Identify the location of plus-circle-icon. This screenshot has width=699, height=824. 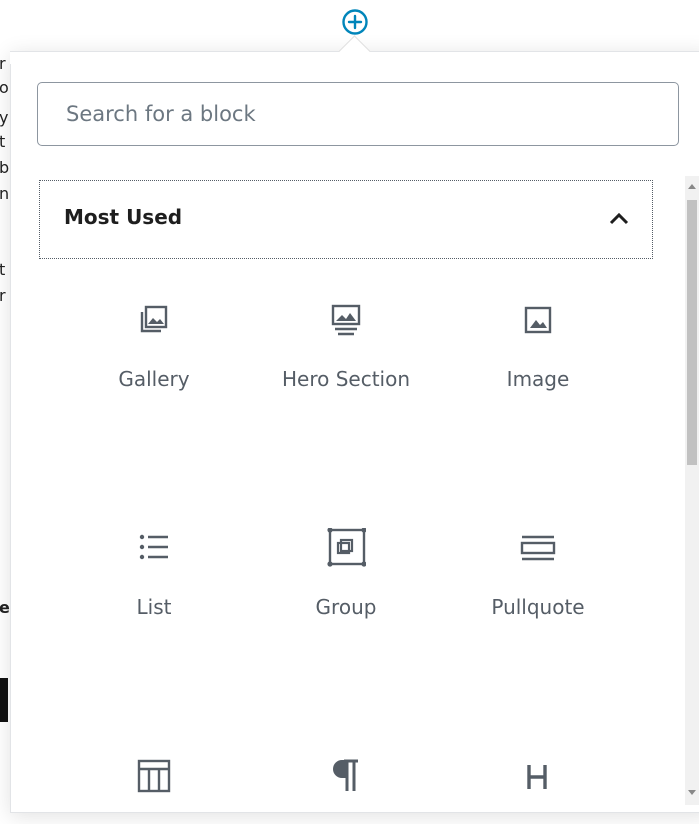
(355, 22).